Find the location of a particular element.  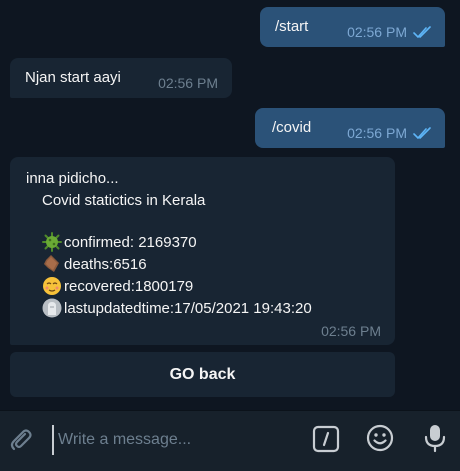

virus-icon is located at coordinates (52, 242).